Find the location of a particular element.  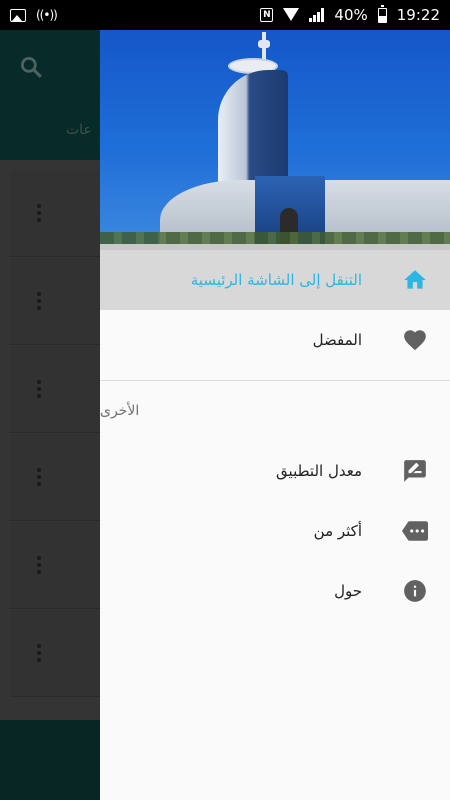

status-bar: ((•)) N 40% 19:22 is located at coordinates (225, 15).